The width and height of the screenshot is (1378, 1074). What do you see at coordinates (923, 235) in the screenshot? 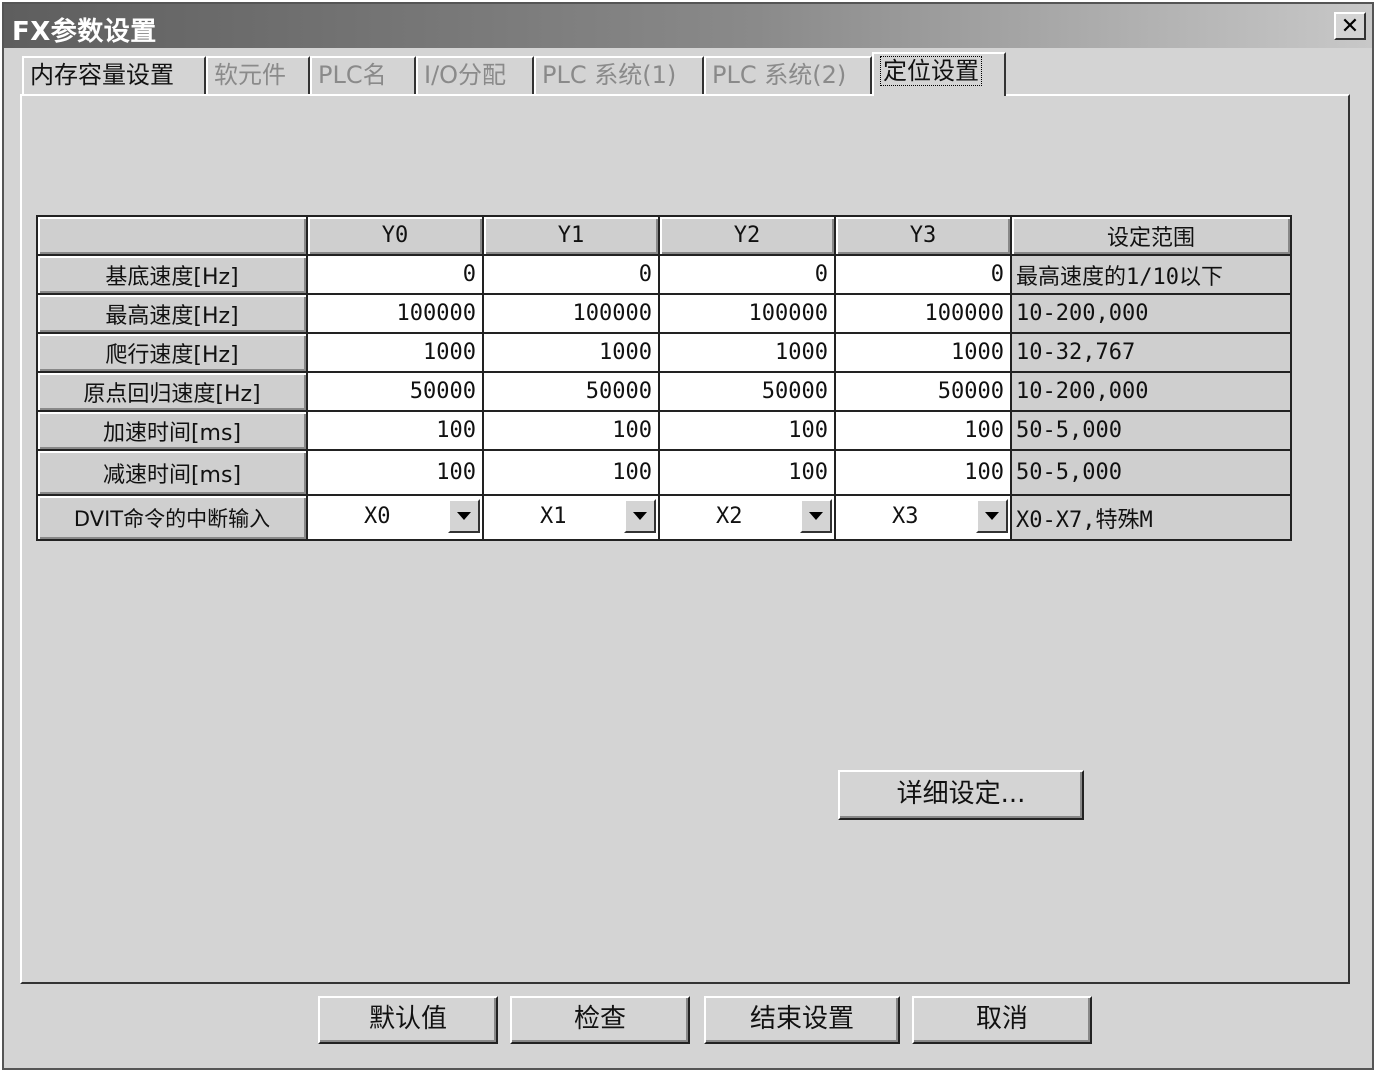
I see `column-header-y3: Y3` at bounding box center [923, 235].